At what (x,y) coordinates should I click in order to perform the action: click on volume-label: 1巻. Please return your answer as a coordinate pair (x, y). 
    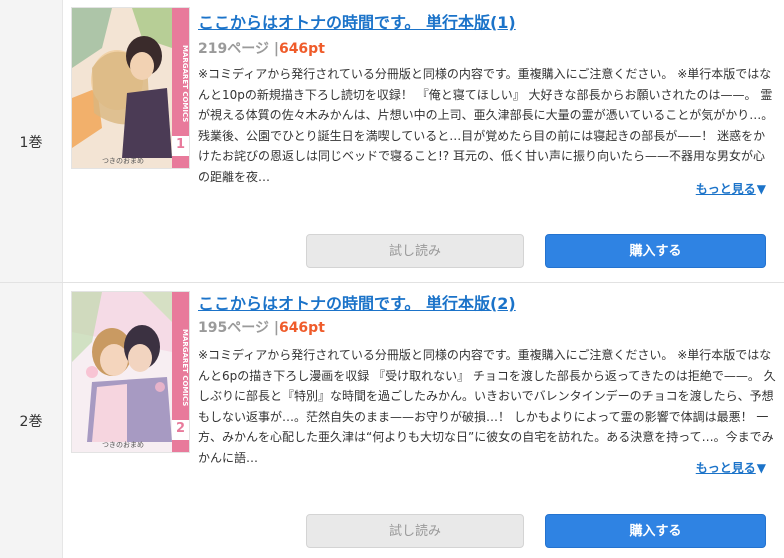
    Looking at the image, I should click on (31, 143).